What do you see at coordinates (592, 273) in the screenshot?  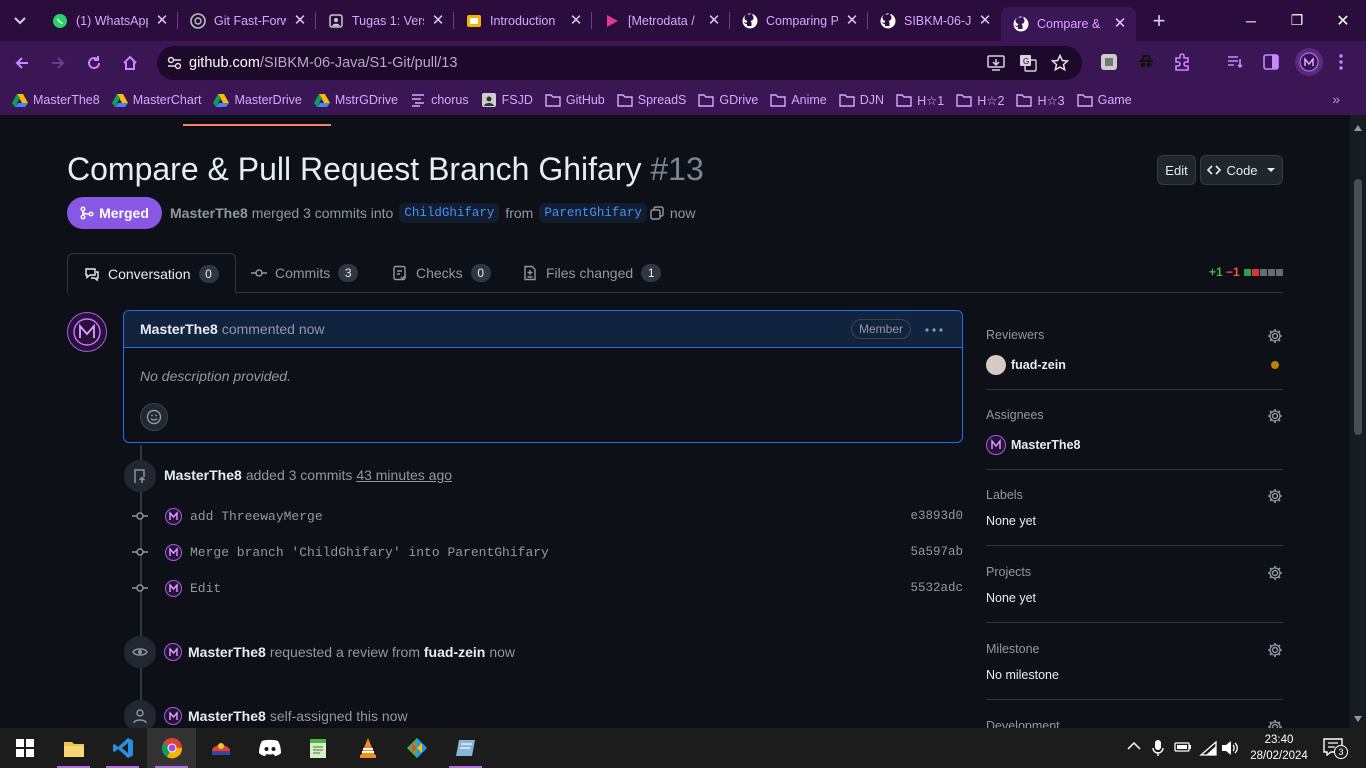 I see `tab-files-changed: Files changed 1` at bounding box center [592, 273].